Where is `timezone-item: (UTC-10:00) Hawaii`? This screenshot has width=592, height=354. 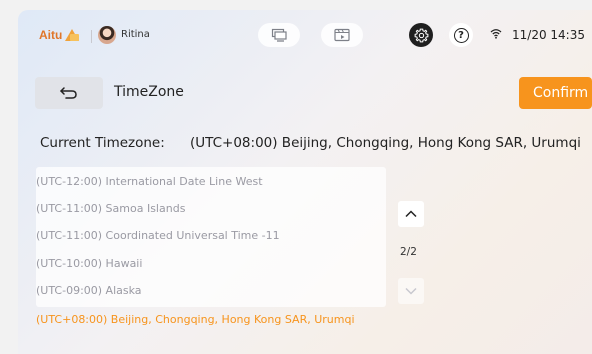 timezone-item: (UTC-10:00) Hawaii is located at coordinates (89, 263).